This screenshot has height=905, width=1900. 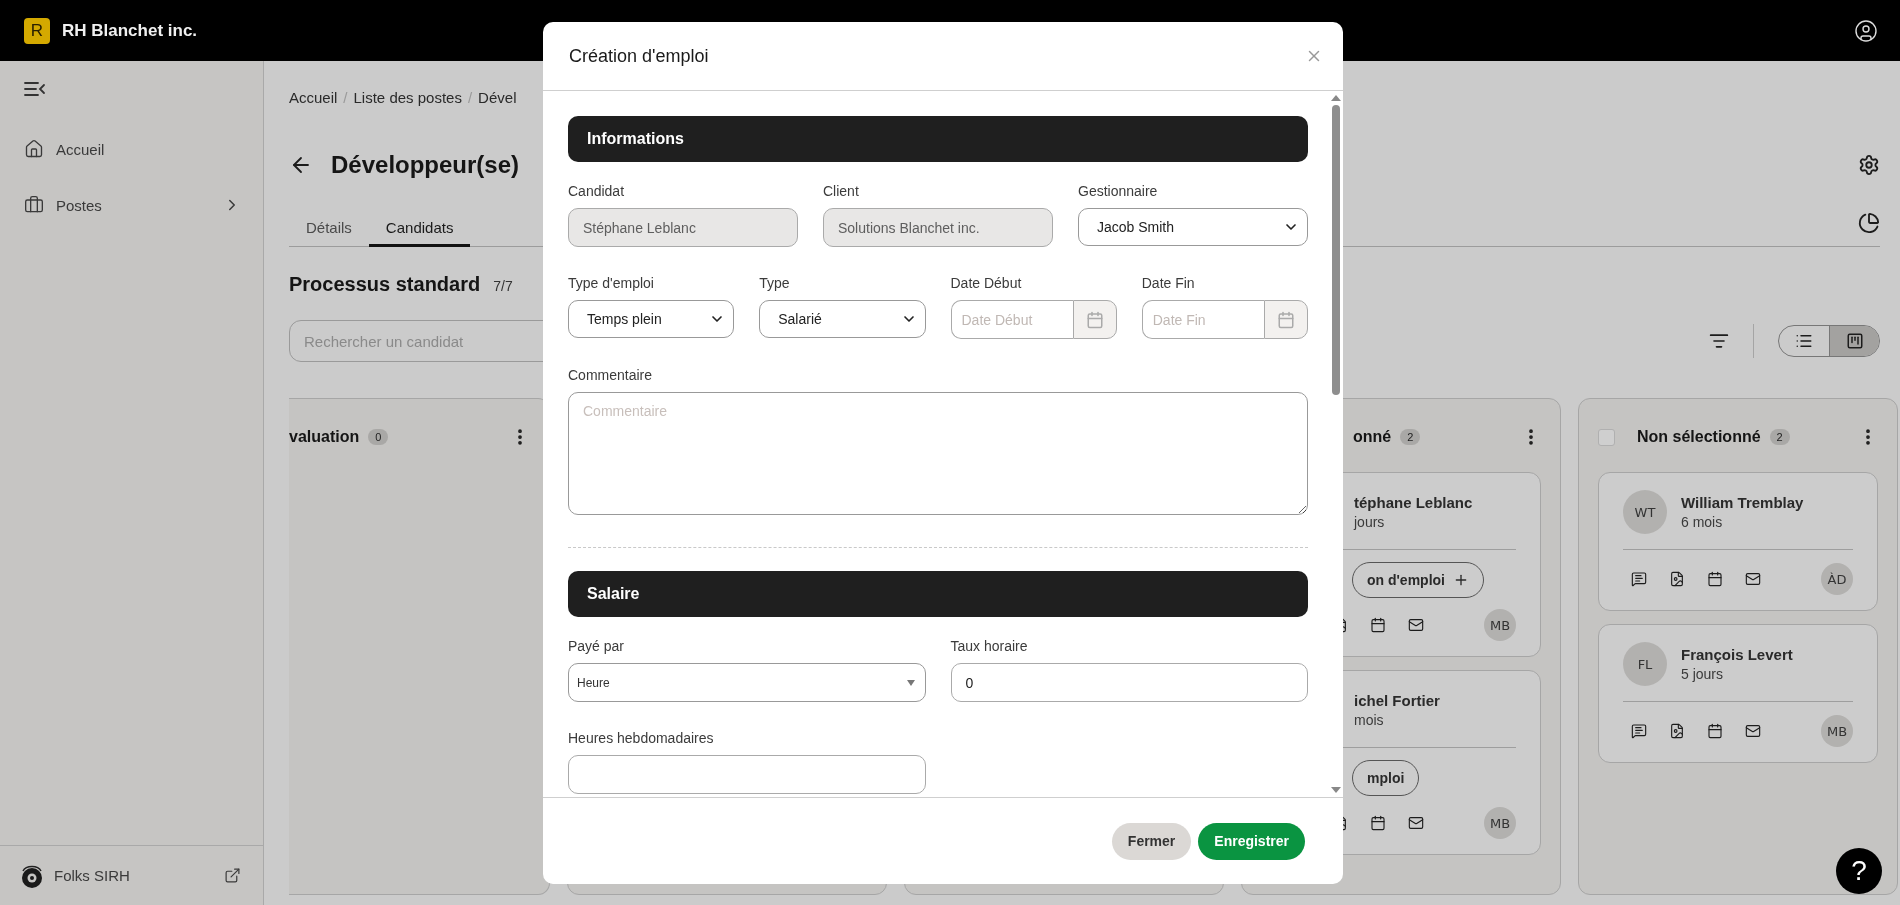 What do you see at coordinates (34, 205) in the screenshot?
I see `briefcase-icon` at bounding box center [34, 205].